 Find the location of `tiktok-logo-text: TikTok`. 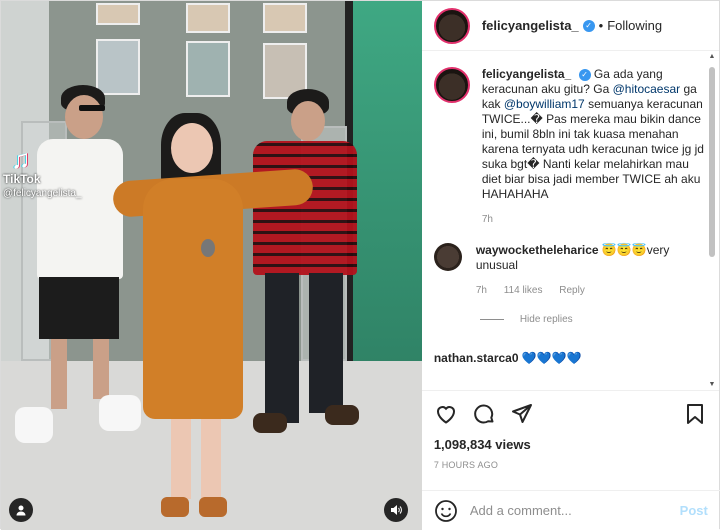

tiktok-logo-text: TikTok is located at coordinates (22, 179).